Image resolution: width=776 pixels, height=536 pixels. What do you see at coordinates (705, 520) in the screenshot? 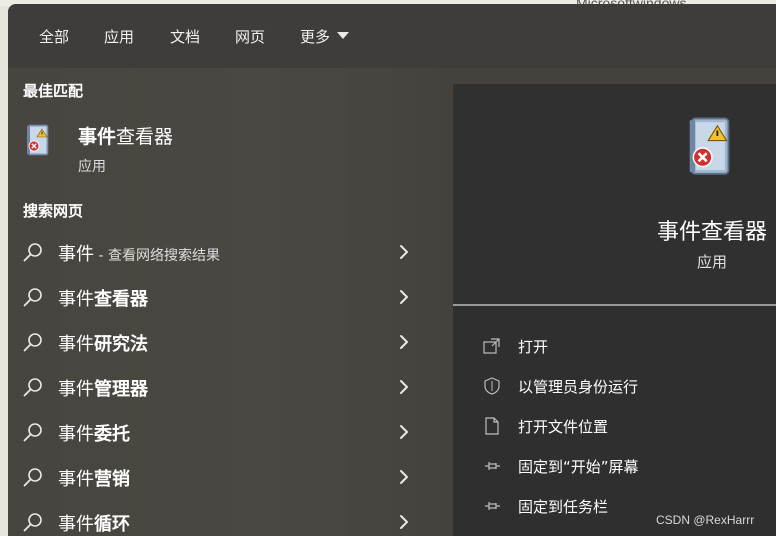
I see `watermark: CSDN @RexHarrr` at bounding box center [705, 520].